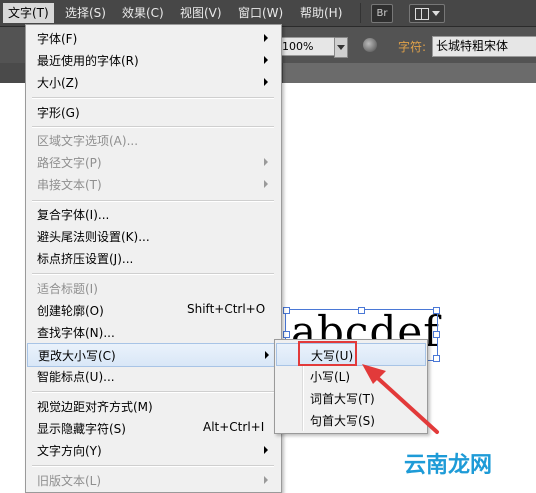 Image resolution: width=536 pixels, height=493 pixels. What do you see at coordinates (448, 465) in the screenshot?
I see `watermark-logo: 云南龙网` at bounding box center [448, 465].